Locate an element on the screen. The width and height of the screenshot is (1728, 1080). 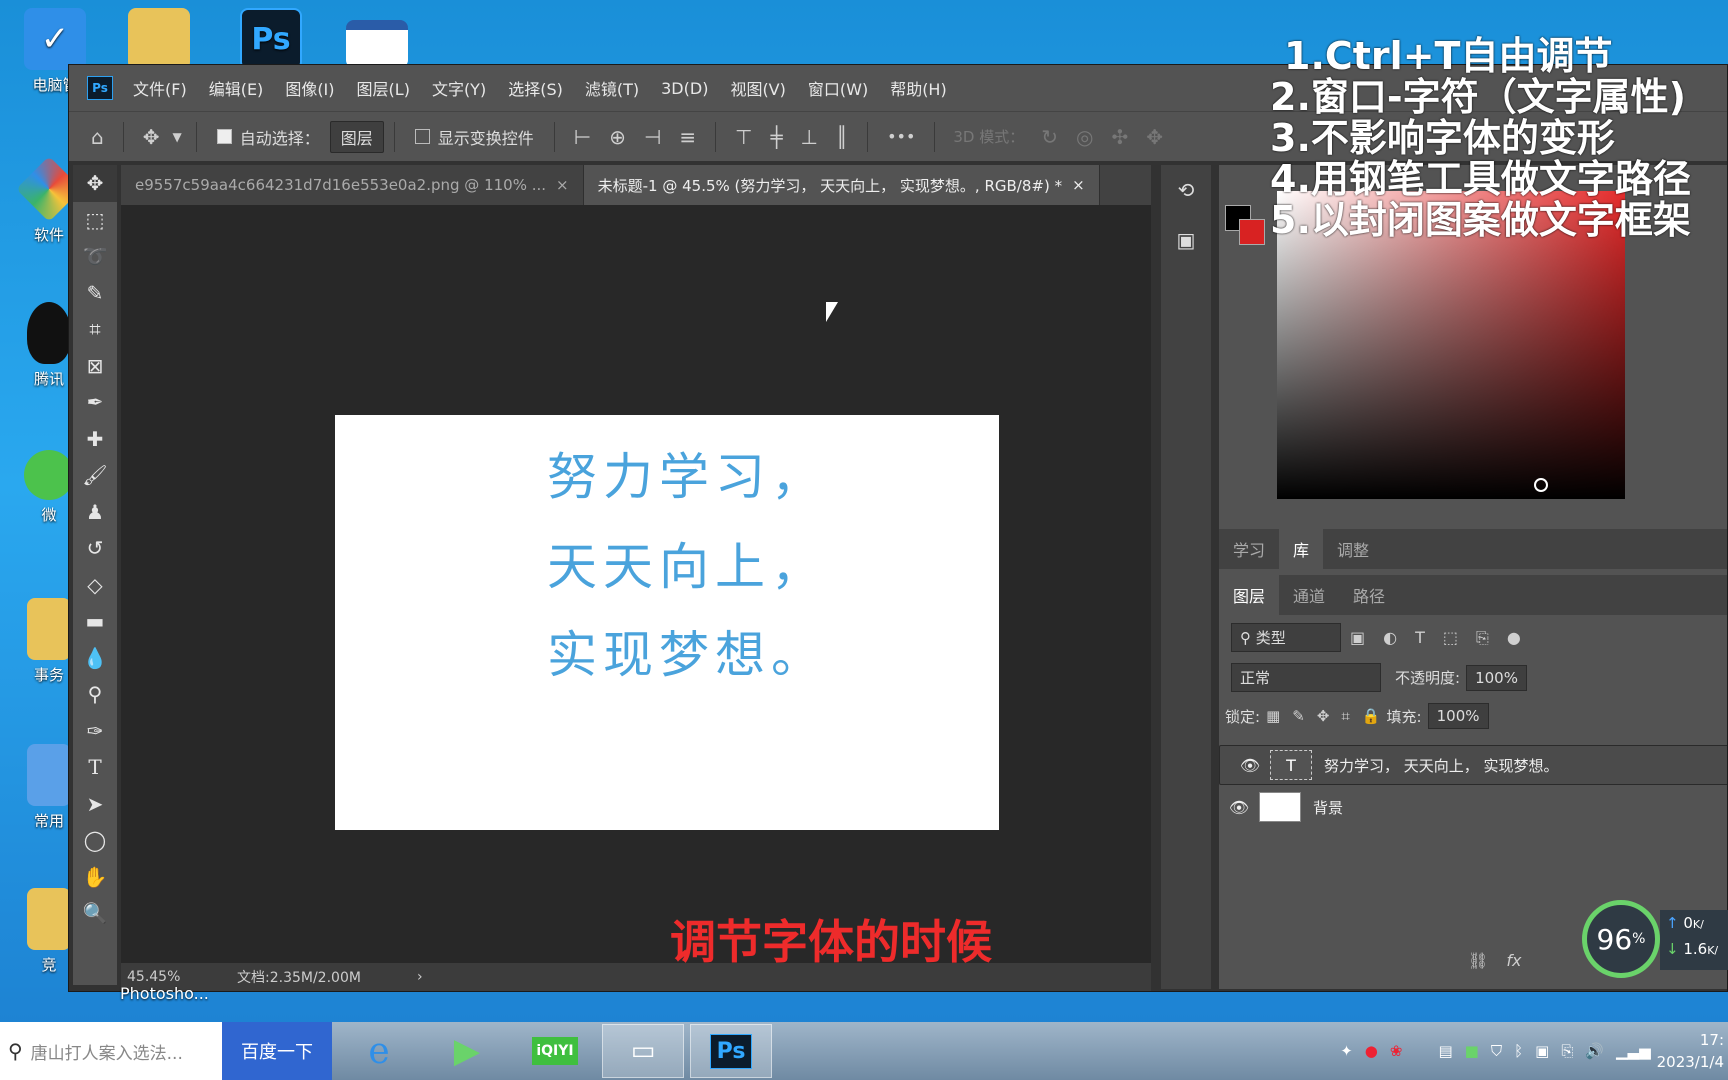
menu-image: 图像(I) is located at coordinates (309, 88).